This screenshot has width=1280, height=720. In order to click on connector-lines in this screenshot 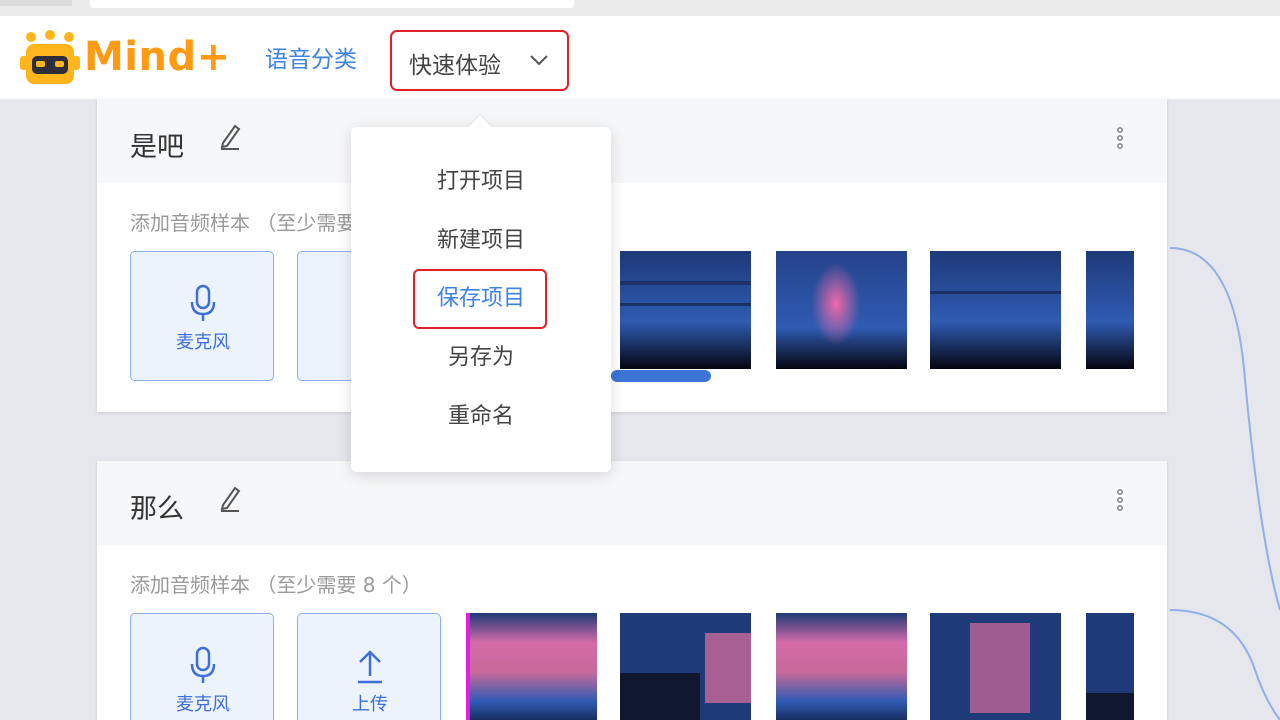, I will do `click(1224, 483)`.